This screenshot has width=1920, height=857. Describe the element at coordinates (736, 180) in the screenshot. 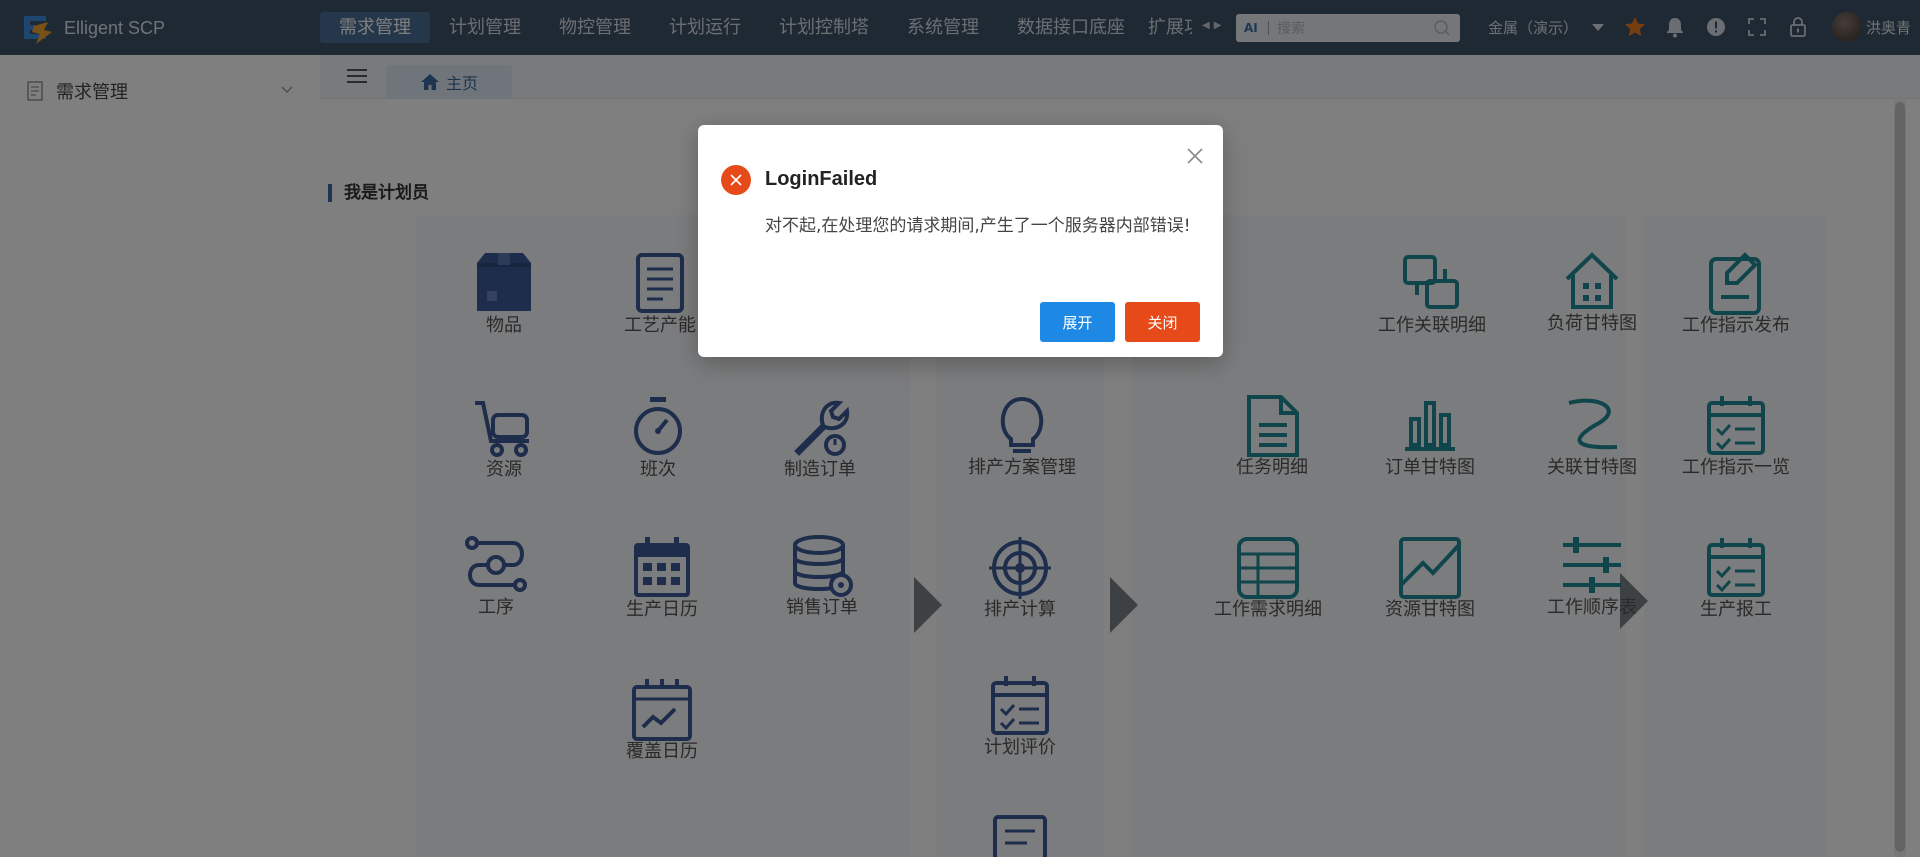

I see `error-icon` at that location.